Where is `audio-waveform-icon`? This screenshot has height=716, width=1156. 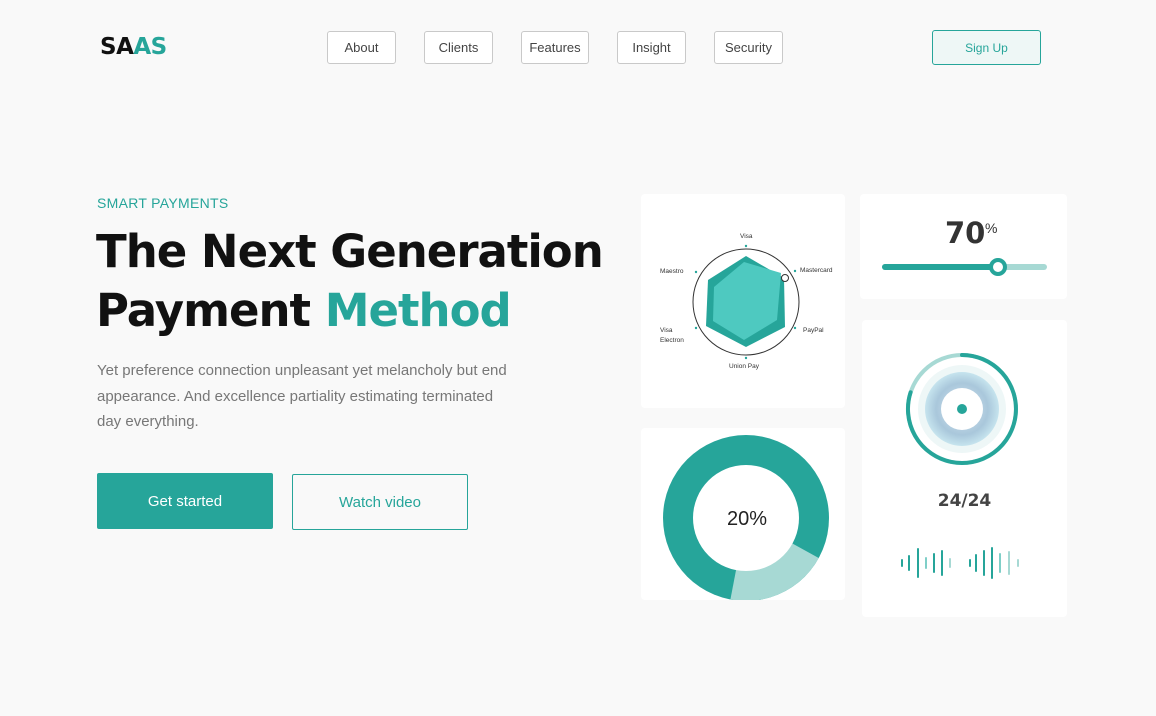
audio-waveform-icon is located at coordinates (960, 563).